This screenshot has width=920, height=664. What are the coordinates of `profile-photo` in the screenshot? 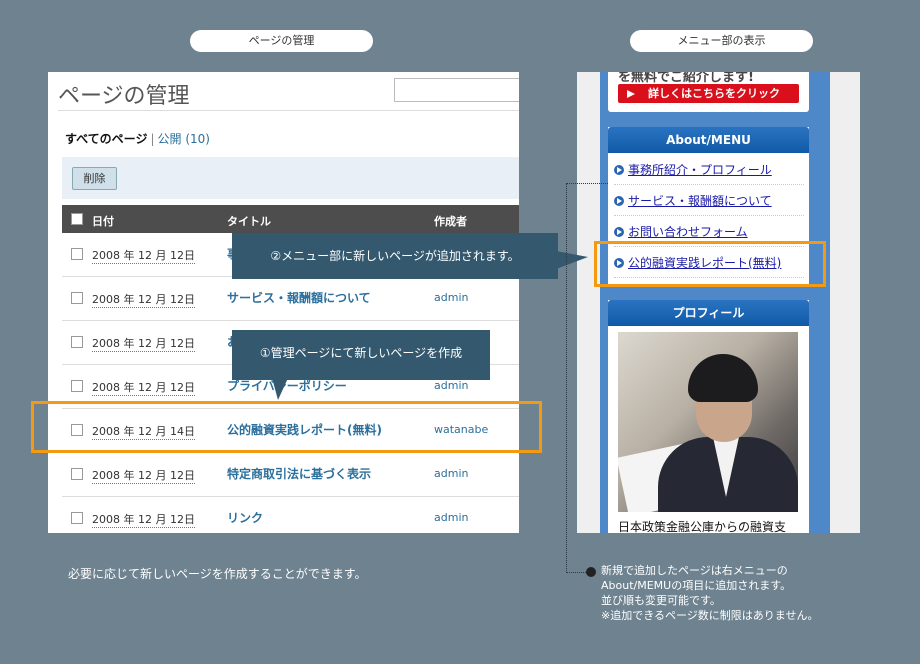 It's located at (708, 422).